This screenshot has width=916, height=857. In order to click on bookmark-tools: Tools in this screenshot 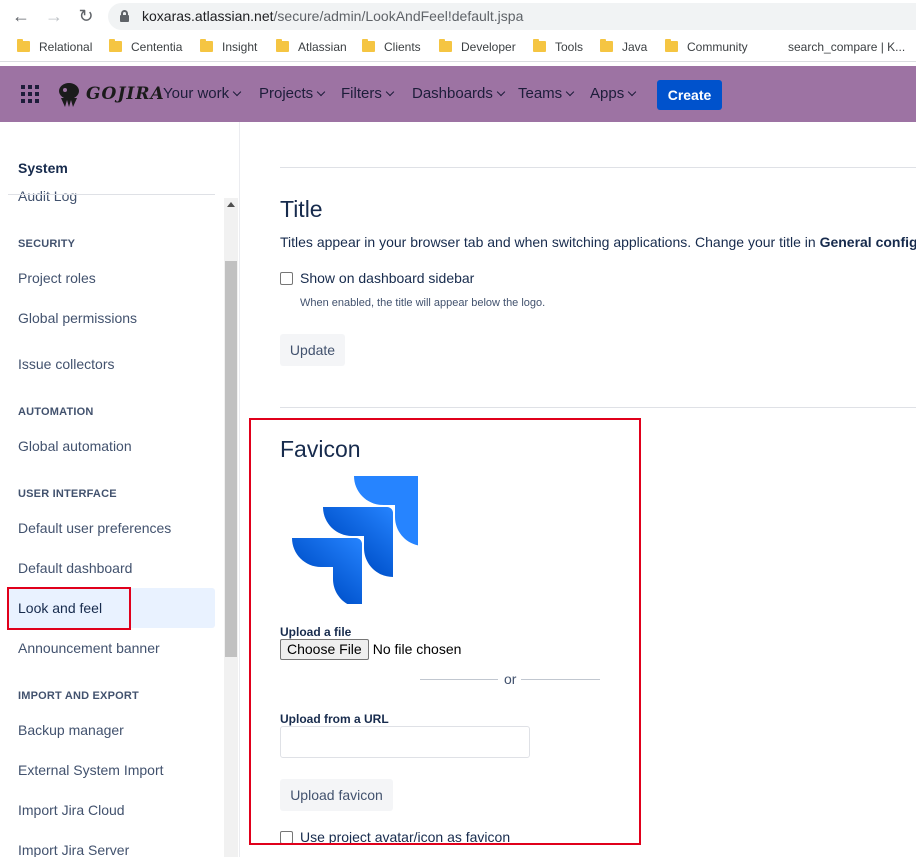, I will do `click(558, 47)`.